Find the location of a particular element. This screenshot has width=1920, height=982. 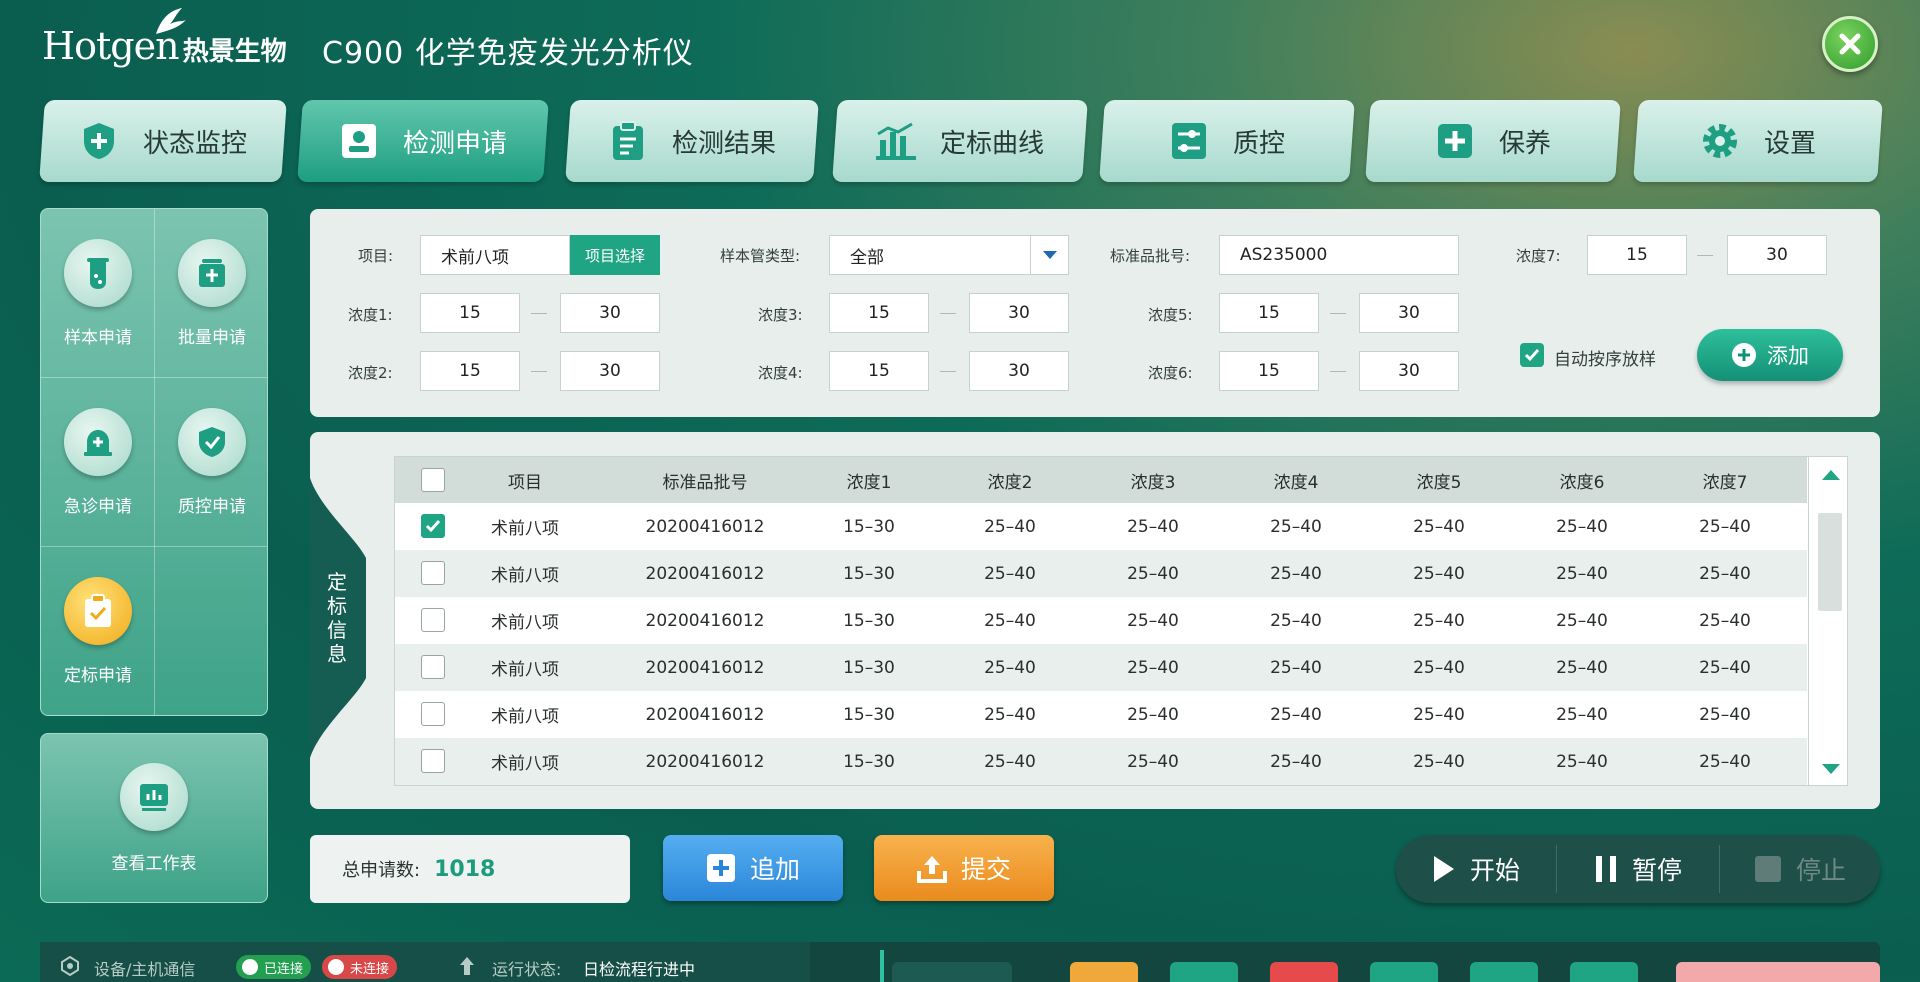

pause-button: 暂停 is located at coordinates (1638, 869).